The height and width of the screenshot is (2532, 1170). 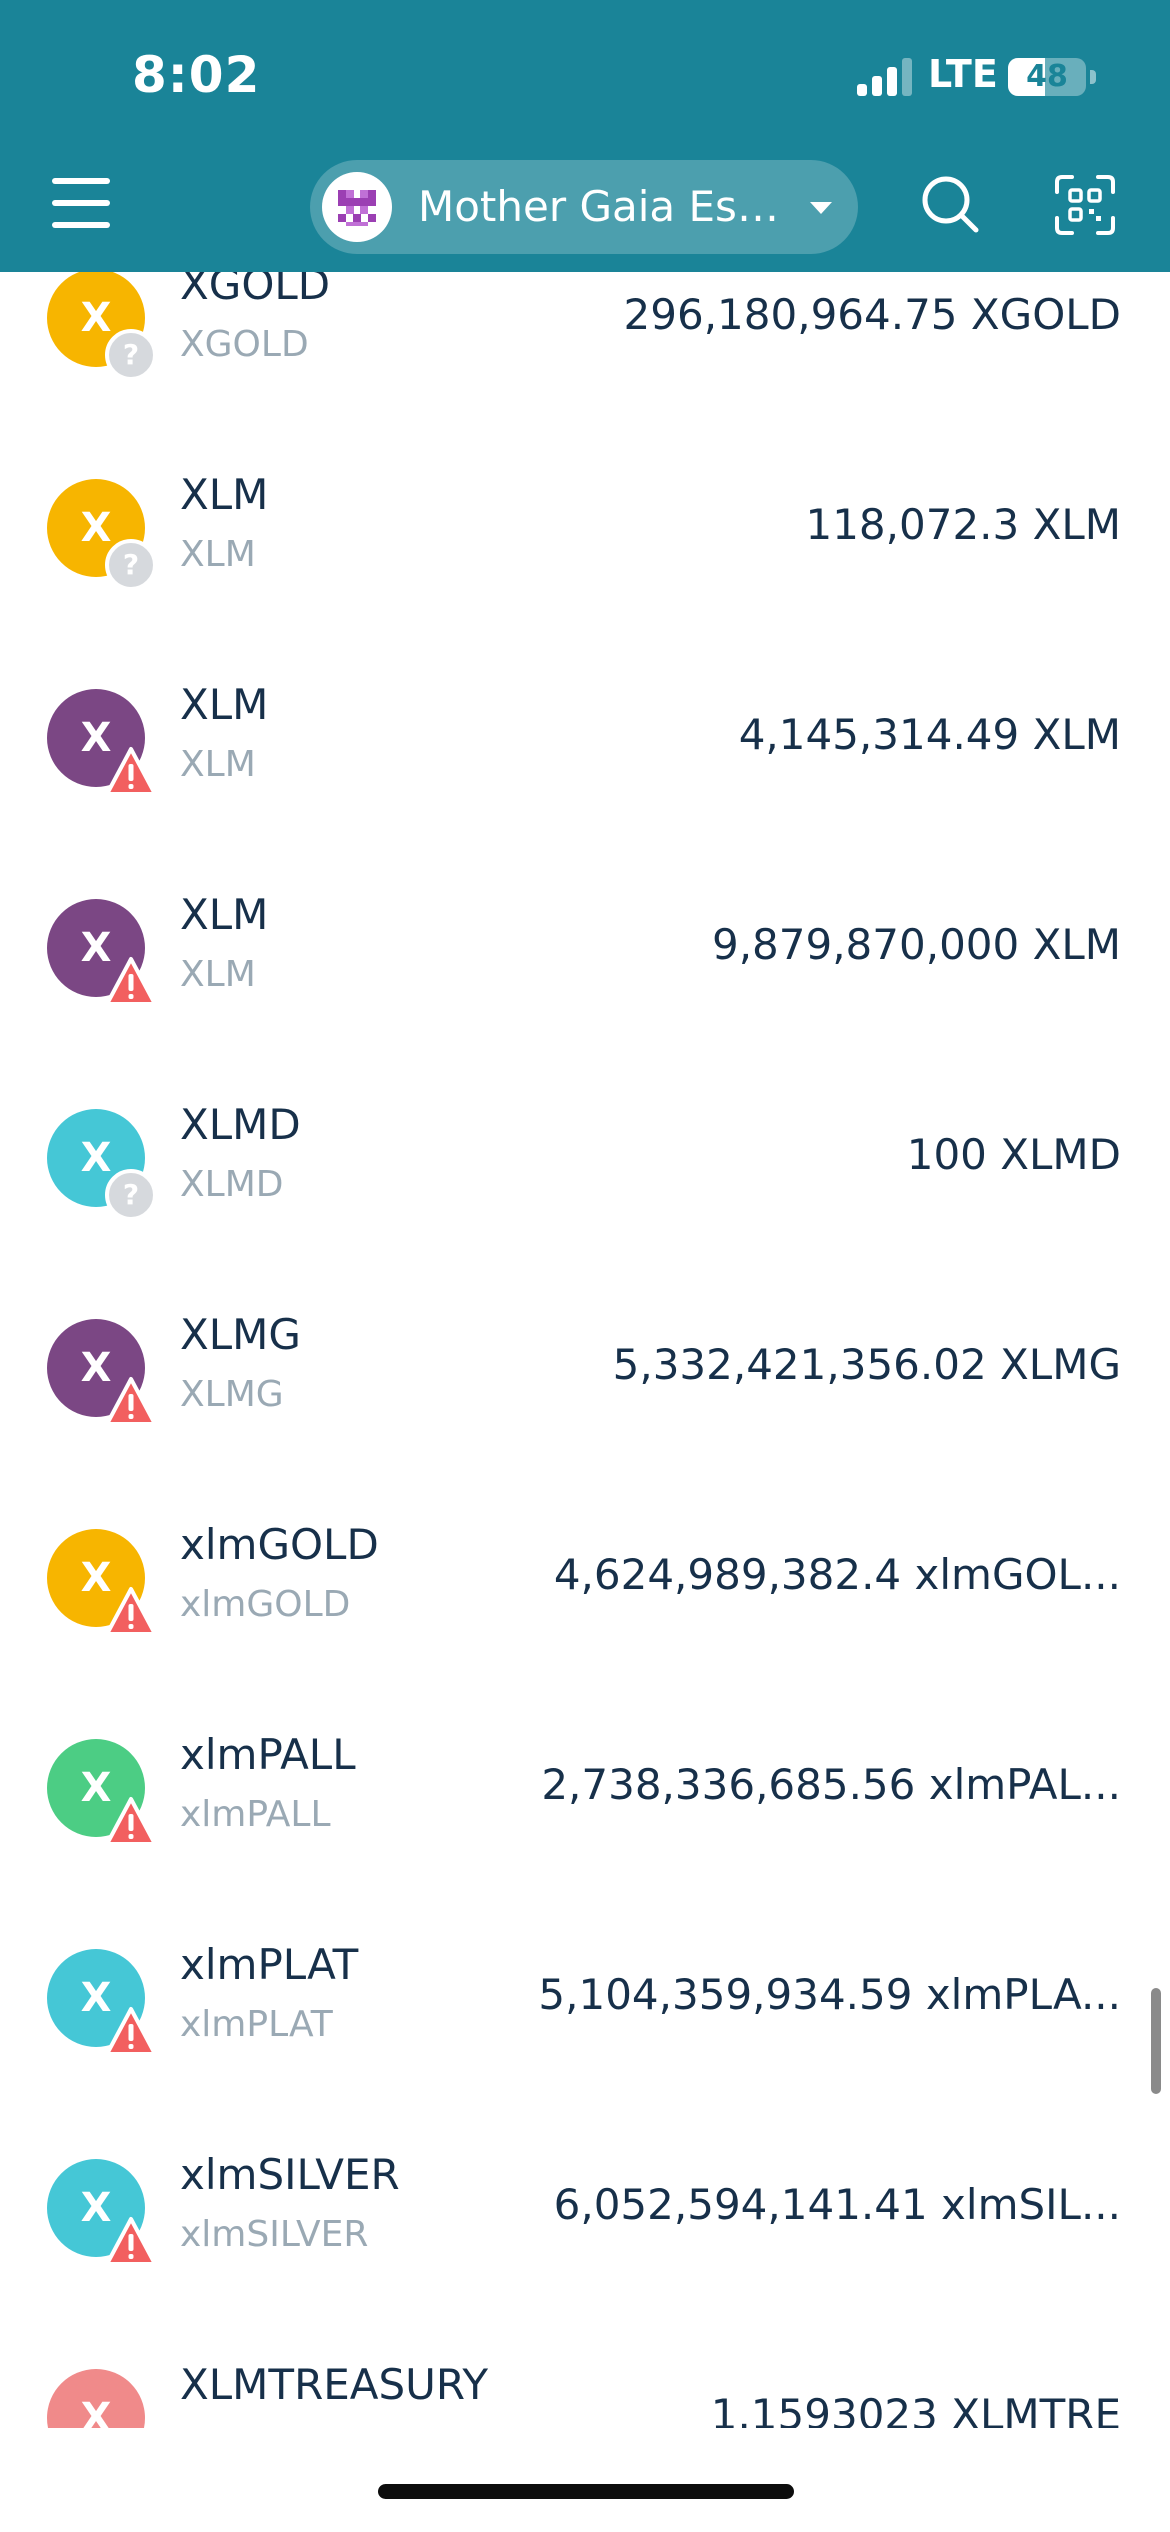 I want to click on asset-row: X XLM XLM 9,879,870,000 XLM, so click(x=585, y=951).